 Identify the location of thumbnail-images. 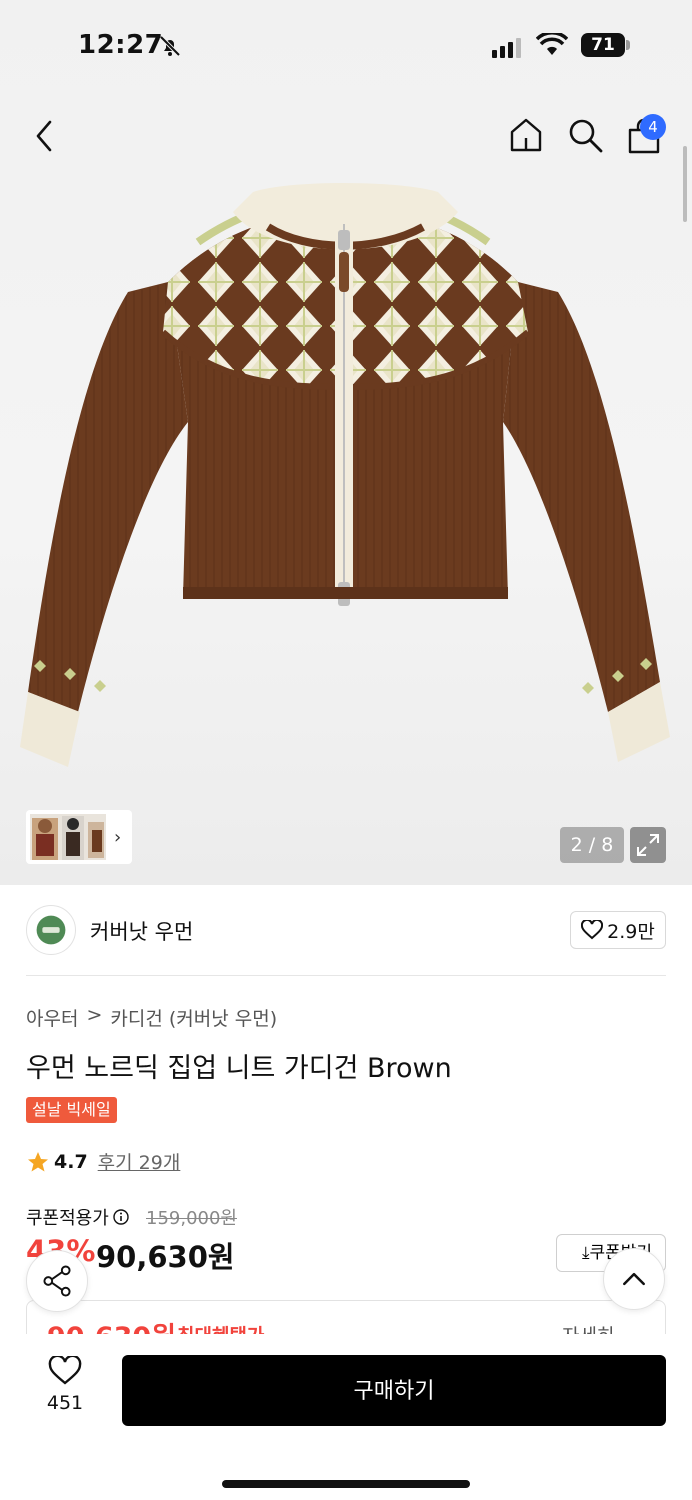
(68, 837).